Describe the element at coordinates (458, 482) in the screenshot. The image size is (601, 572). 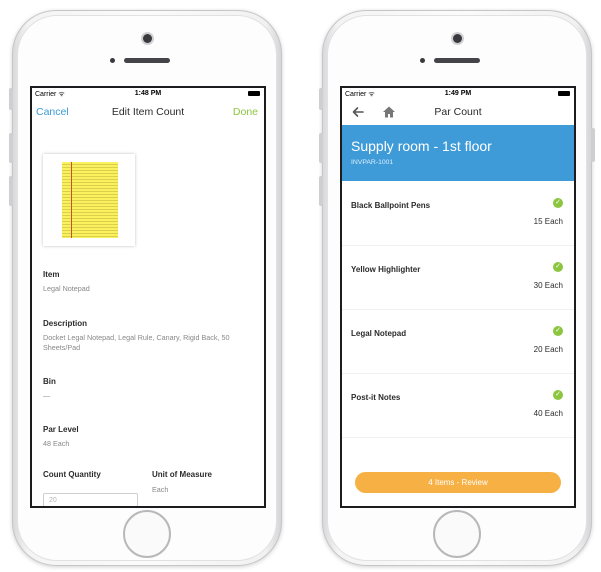
I see `review-button: 4 Items - Review` at that location.